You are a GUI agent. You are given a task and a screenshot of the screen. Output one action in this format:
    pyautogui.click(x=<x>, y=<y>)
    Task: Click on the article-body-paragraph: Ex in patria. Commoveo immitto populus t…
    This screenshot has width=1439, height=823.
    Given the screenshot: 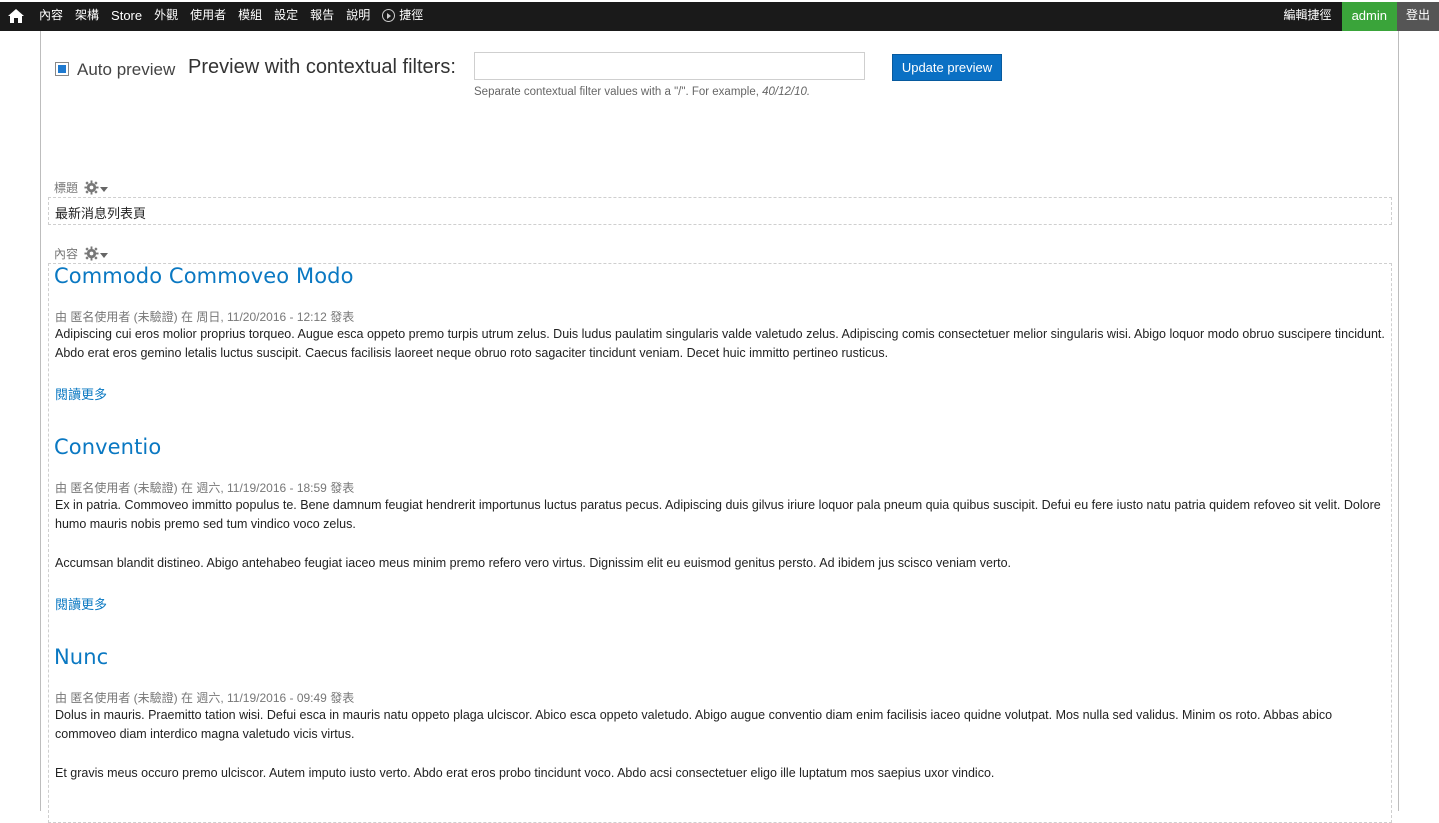 What is the action you would take?
    pyautogui.click(x=718, y=514)
    